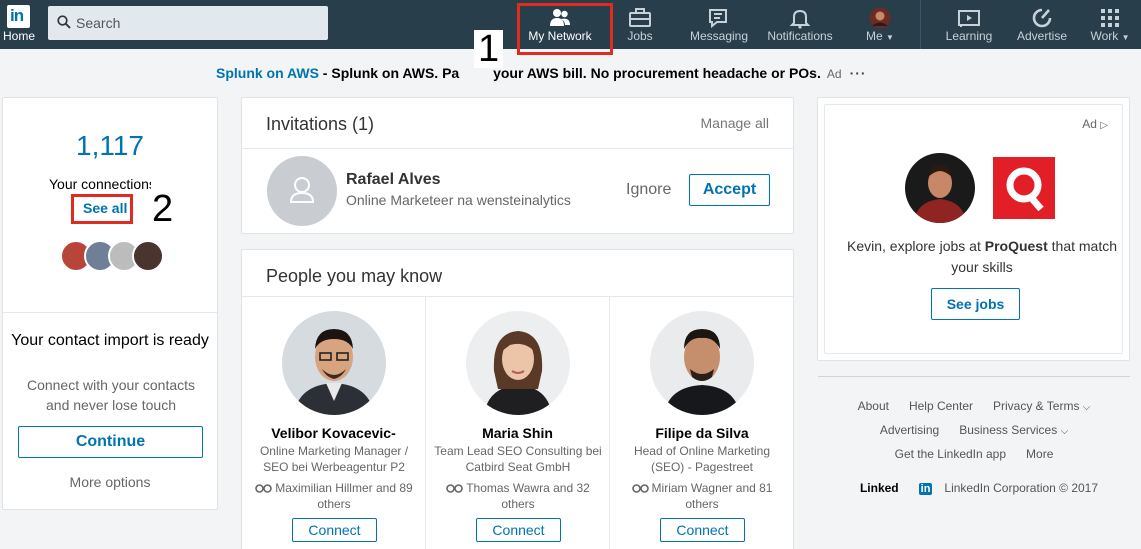  Describe the element at coordinates (1021, 488) in the screenshot. I see `copyright: LinkedIn Corporation © 2017` at that location.